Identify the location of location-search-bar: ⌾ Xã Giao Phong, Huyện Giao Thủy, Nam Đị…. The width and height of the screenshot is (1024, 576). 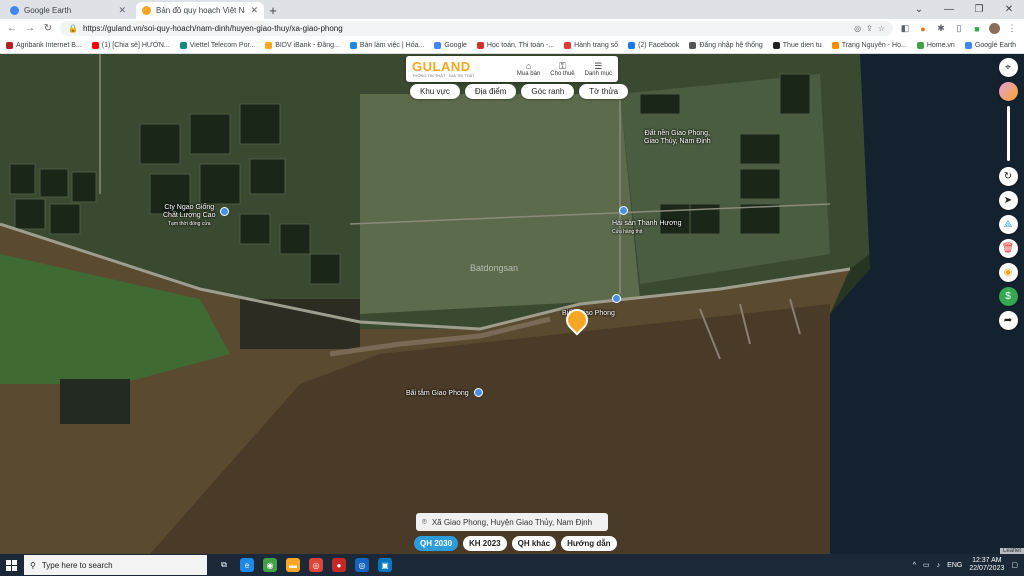
(512, 522).